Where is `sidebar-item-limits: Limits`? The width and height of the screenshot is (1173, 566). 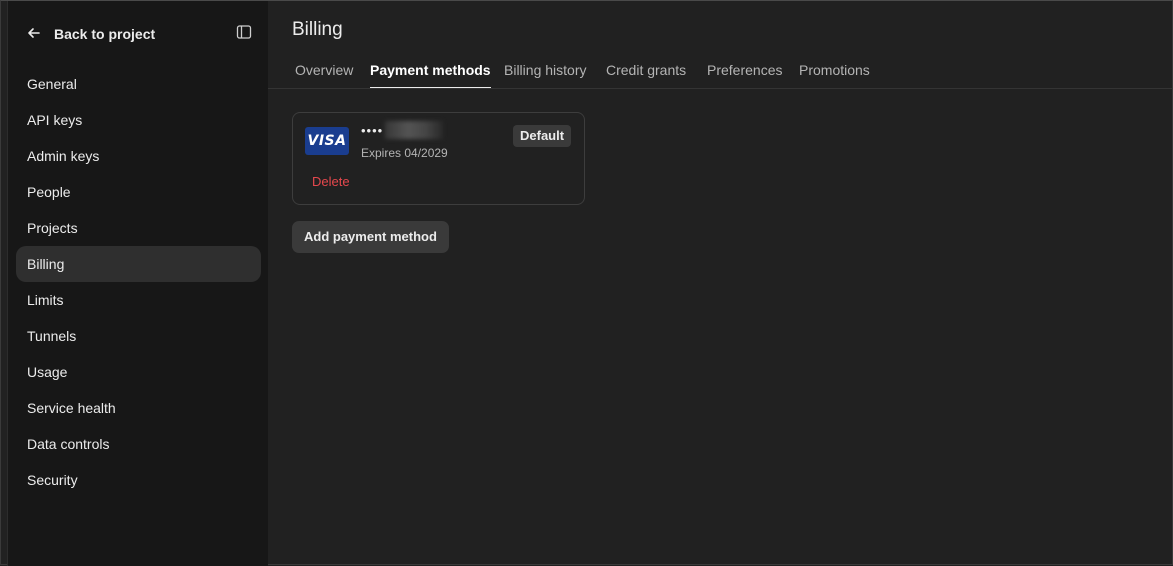 sidebar-item-limits: Limits is located at coordinates (138, 300).